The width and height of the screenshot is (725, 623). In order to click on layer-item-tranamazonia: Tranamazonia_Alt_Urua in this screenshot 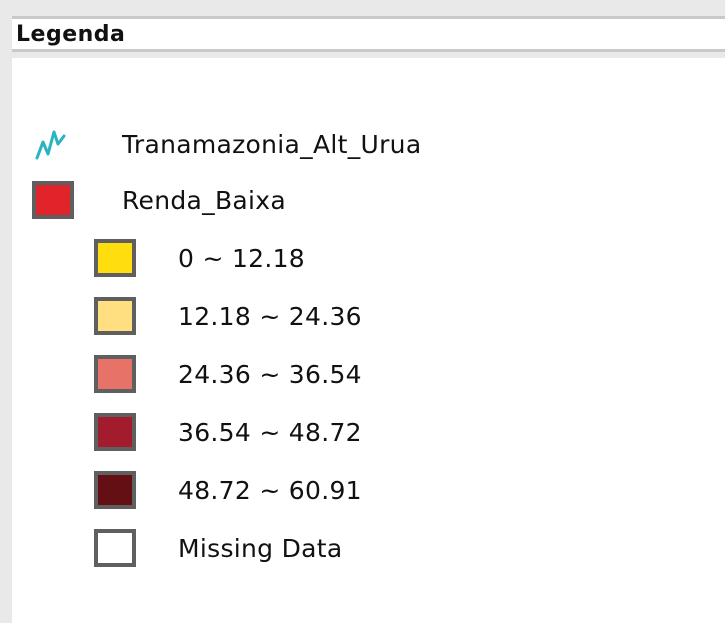, I will do `click(227, 144)`.